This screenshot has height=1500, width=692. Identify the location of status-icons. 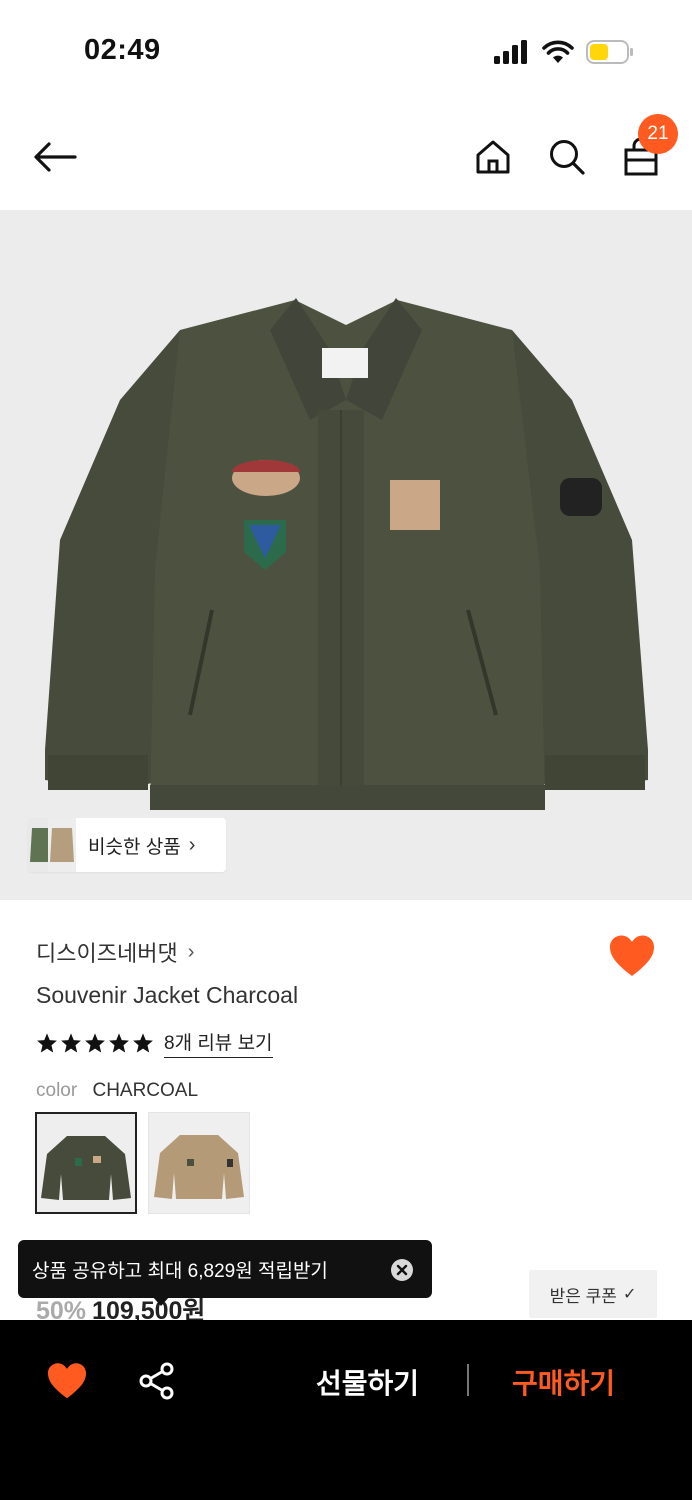
(564, 52).